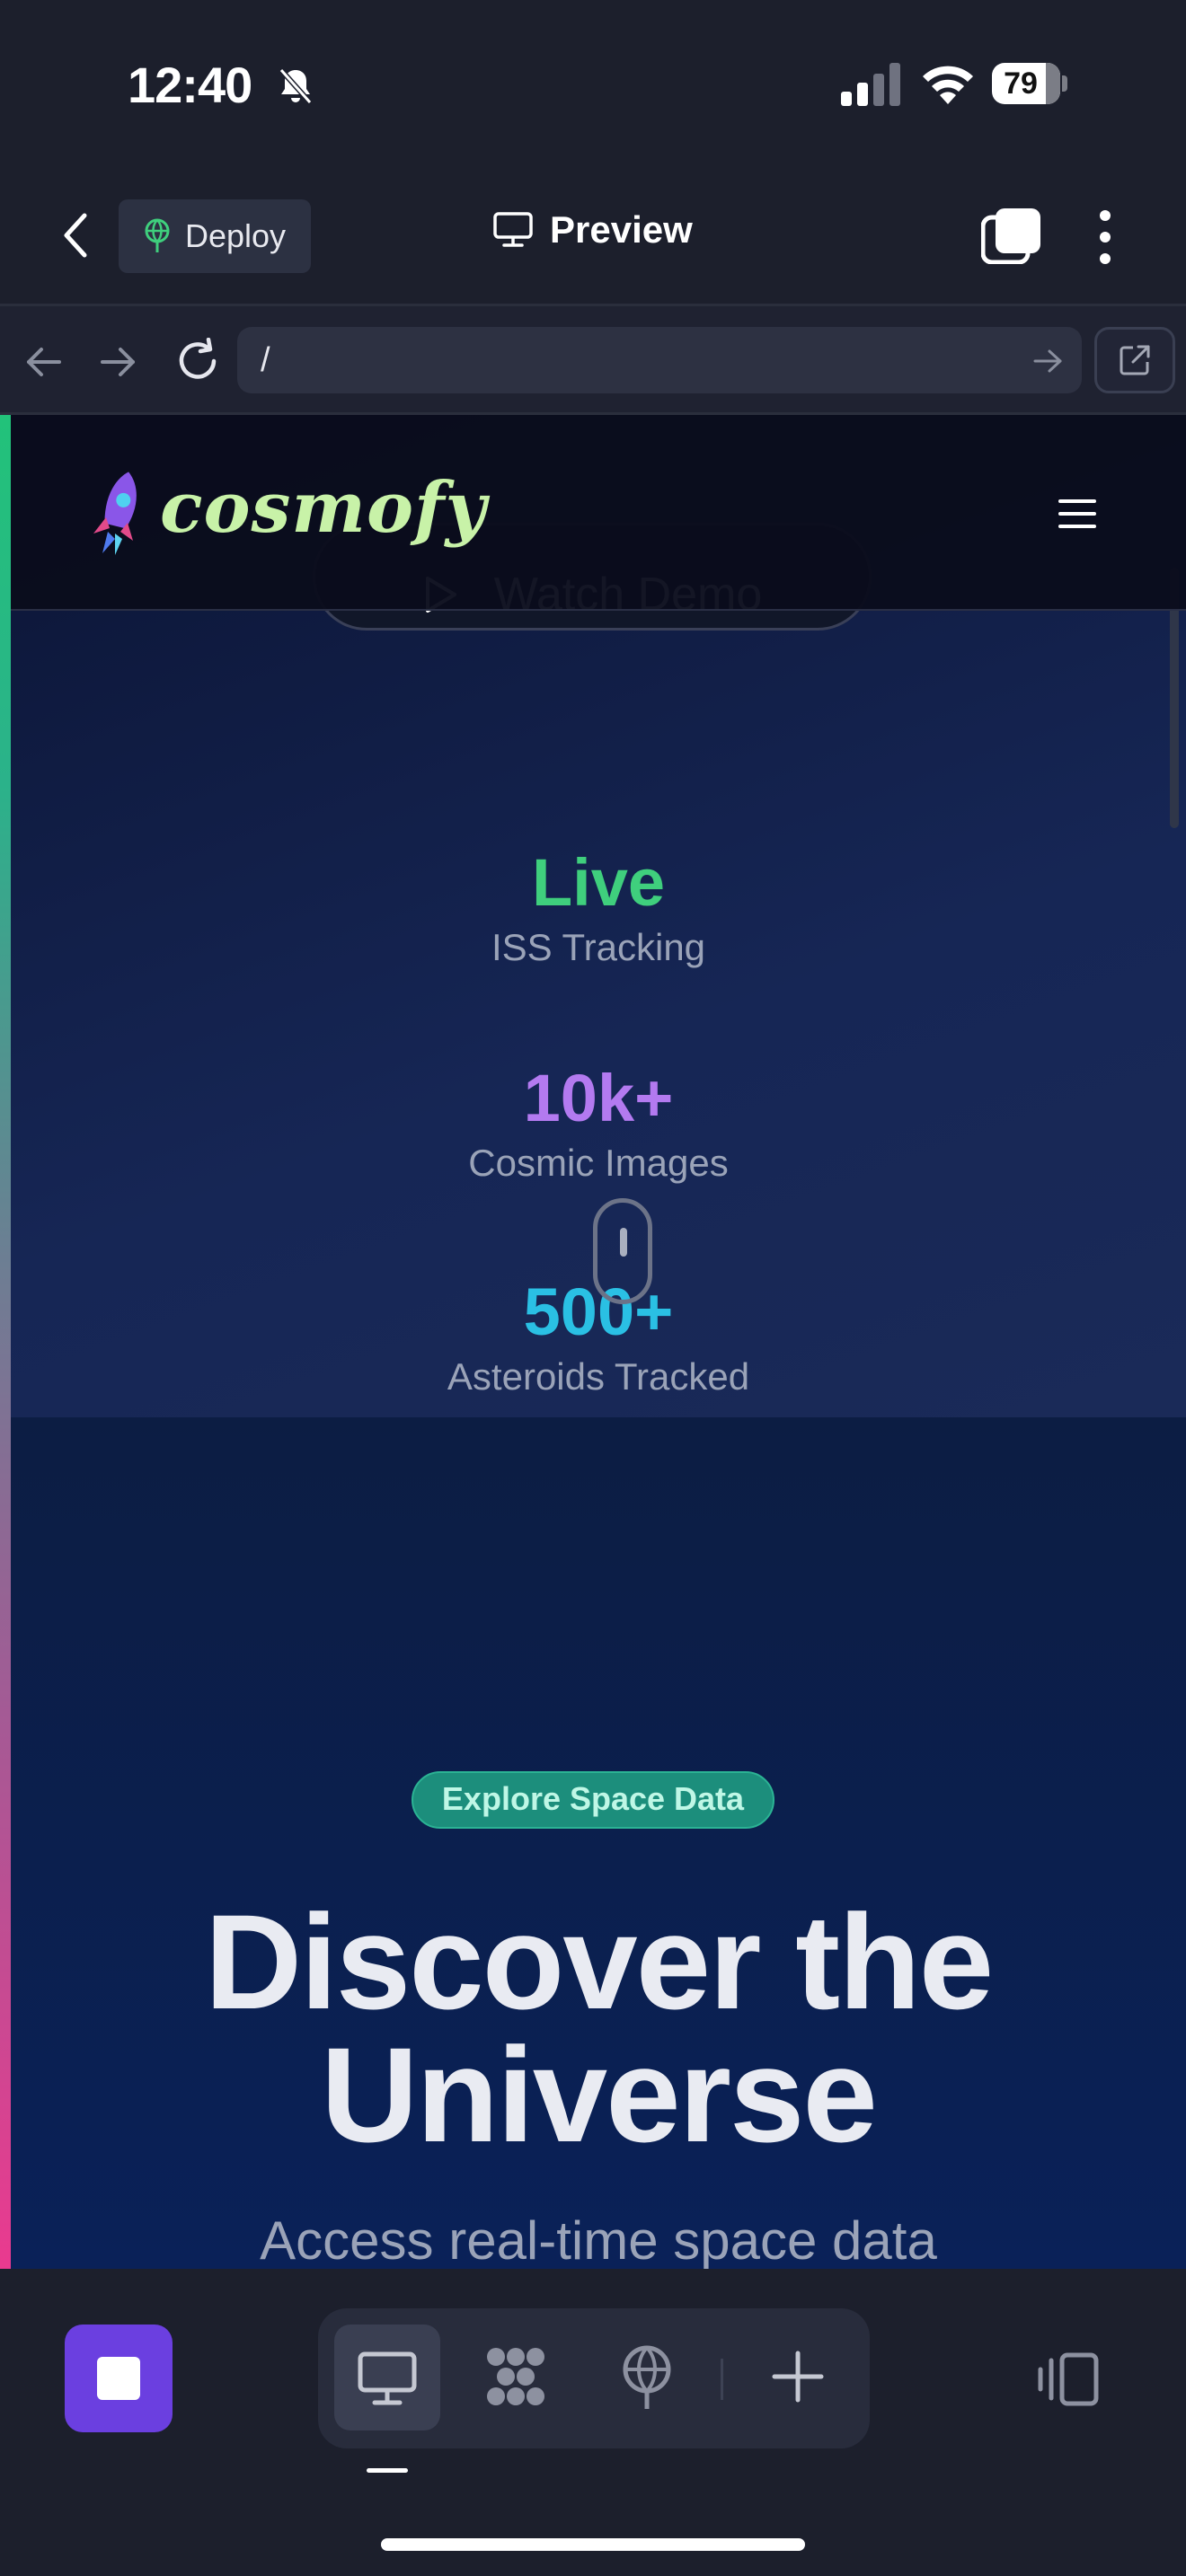 This screenshot has width=1186, height=2576. Describe the element at coordinates (513, 229) in the screenshot. I see `monitor-icon` at that location.